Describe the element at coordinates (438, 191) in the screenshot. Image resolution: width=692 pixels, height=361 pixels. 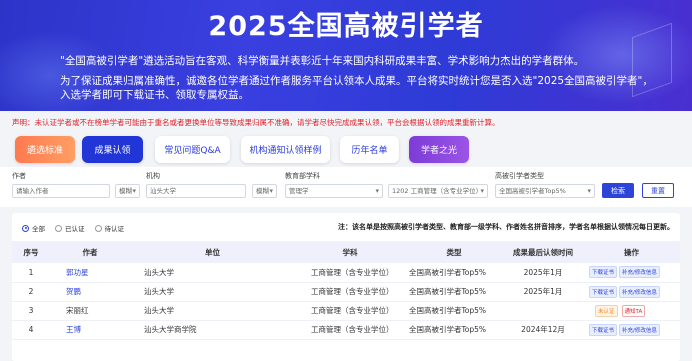
I see `subdiscipline-select: 1202 工商管理（含专业学位）` at that location.